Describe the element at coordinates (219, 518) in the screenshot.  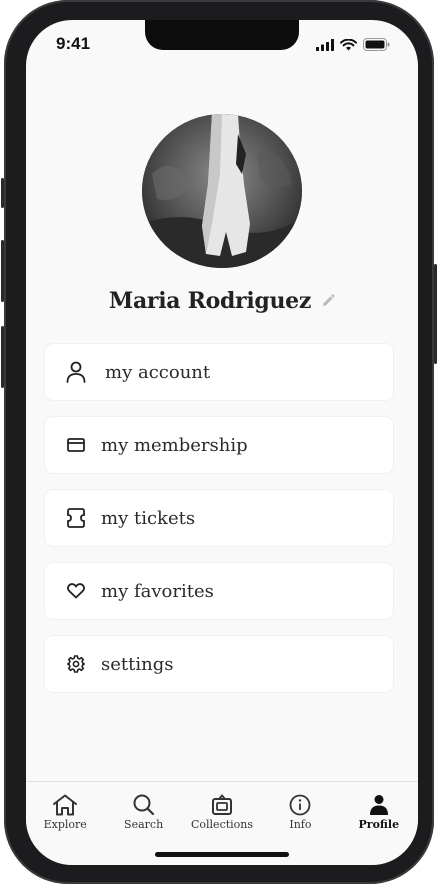
I see `menu-item-my-tickets: my tickets` at that location.